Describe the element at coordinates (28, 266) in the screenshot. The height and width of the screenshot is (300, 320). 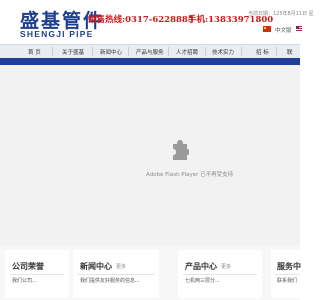
I see `panel-title: 公司荣誉` at that location.